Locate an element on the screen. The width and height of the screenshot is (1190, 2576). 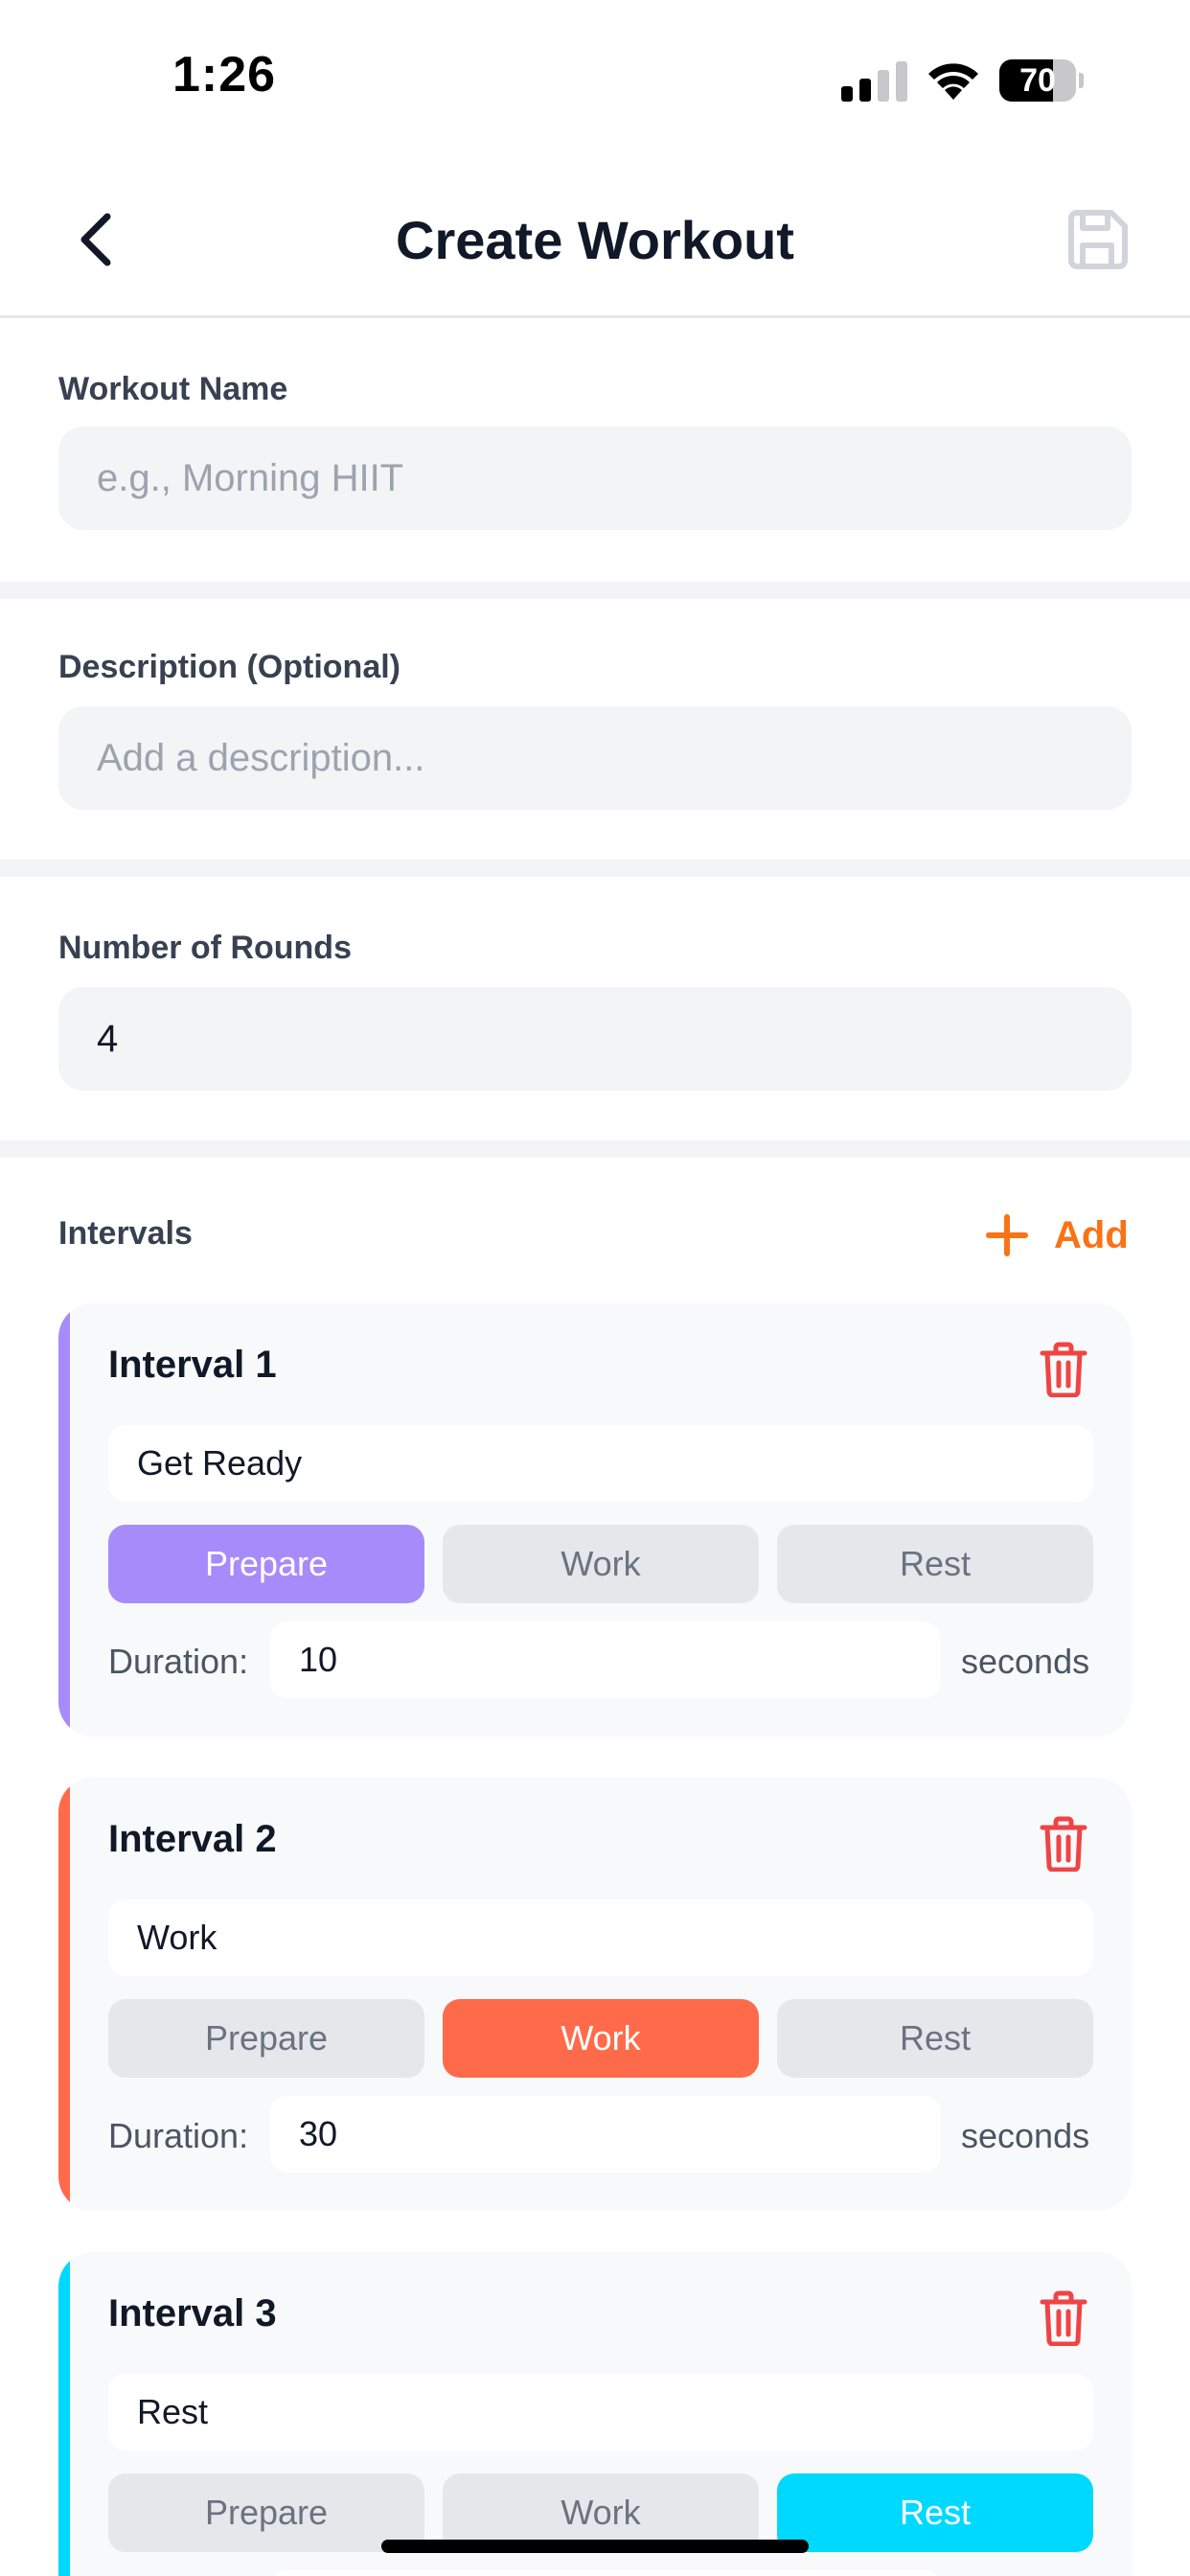
rounds-label: Number of Rounds is located at coordinates (205, 948).